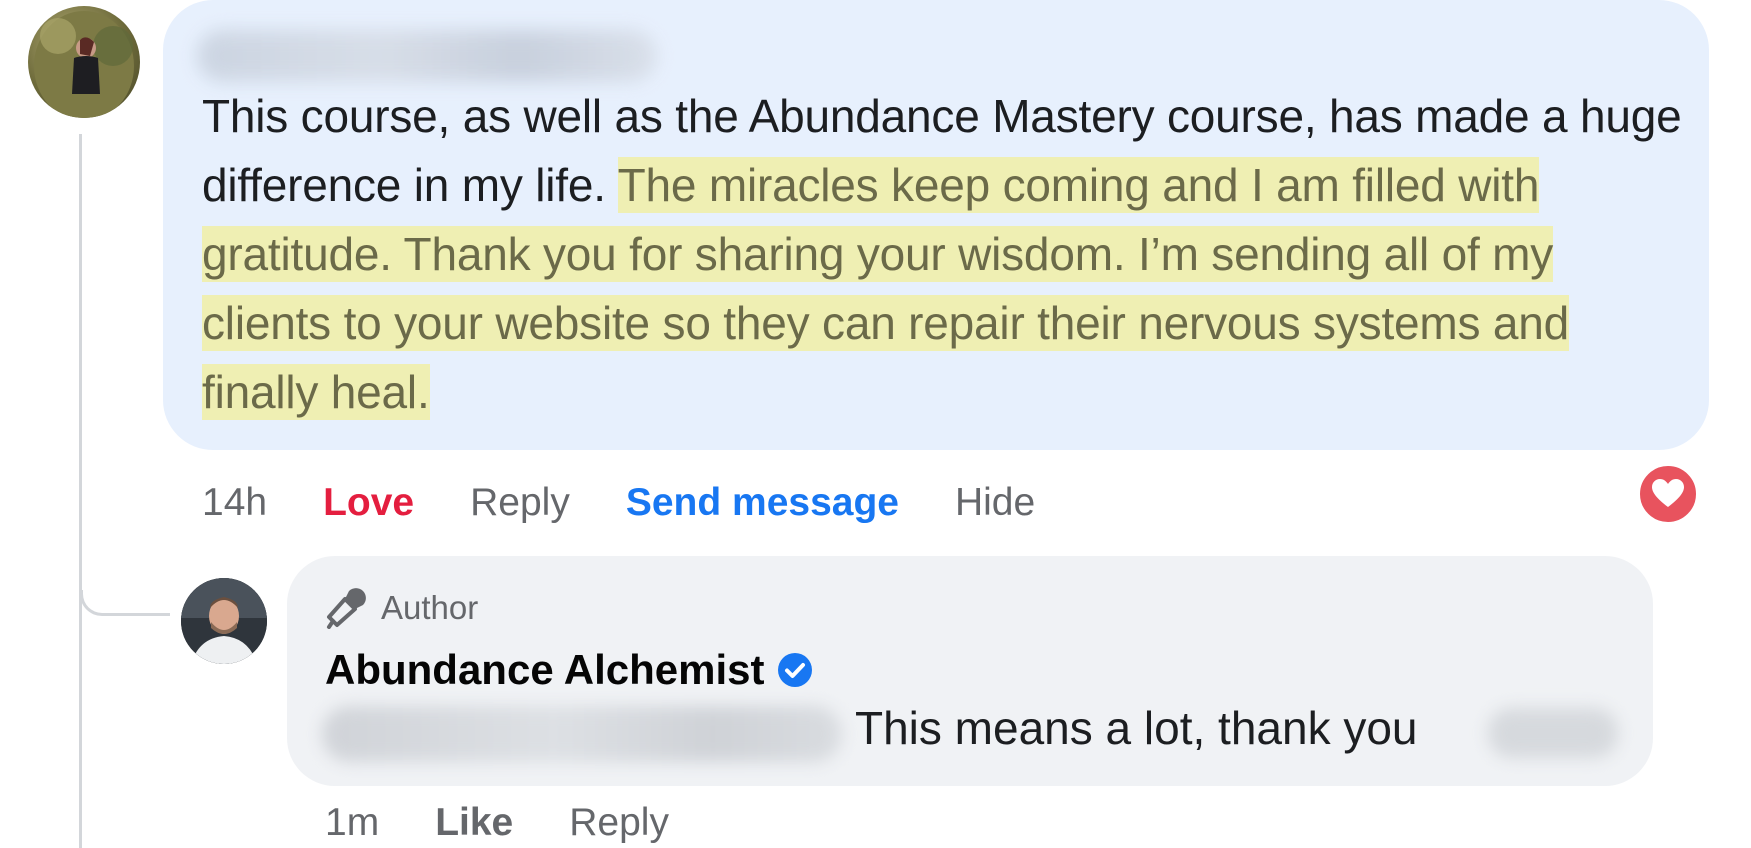 This screenshot has height=848, width=1751. I want to click on author-badge: Author, so click(401, 608).